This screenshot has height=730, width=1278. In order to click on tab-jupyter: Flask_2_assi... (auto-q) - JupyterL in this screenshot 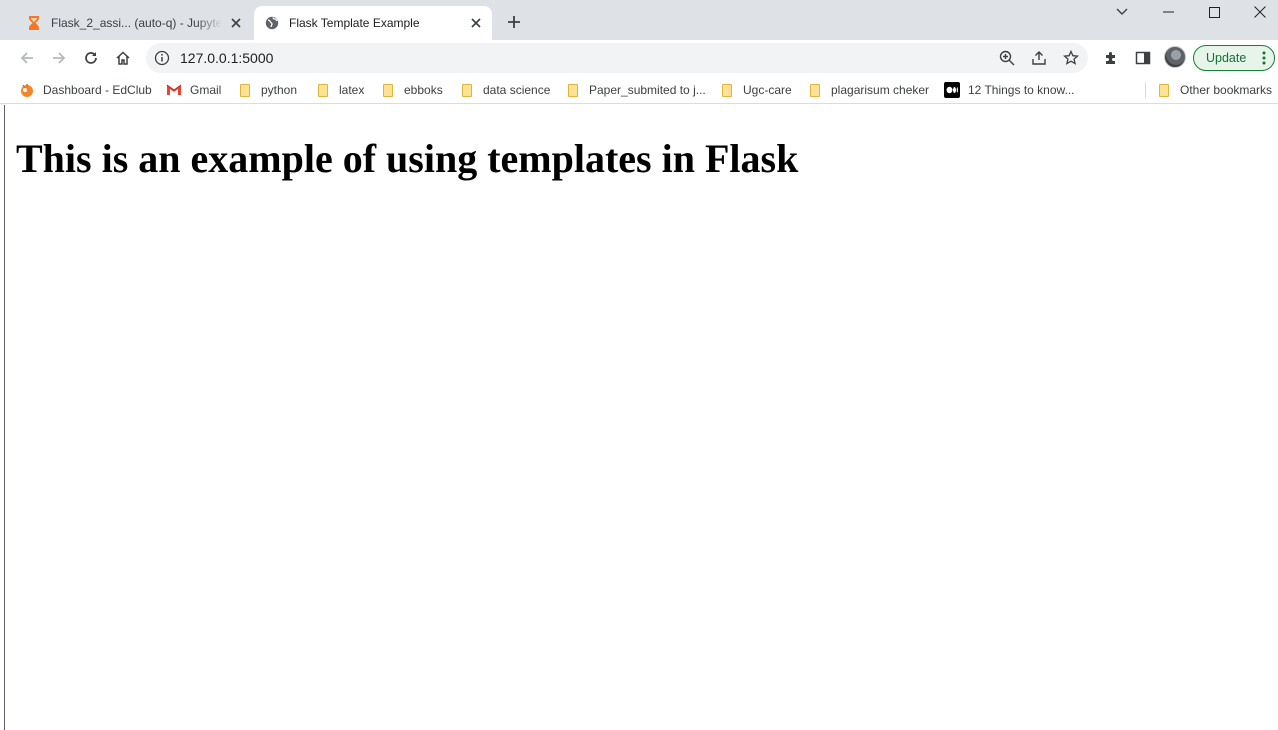, I will do `click(134, 23)`.